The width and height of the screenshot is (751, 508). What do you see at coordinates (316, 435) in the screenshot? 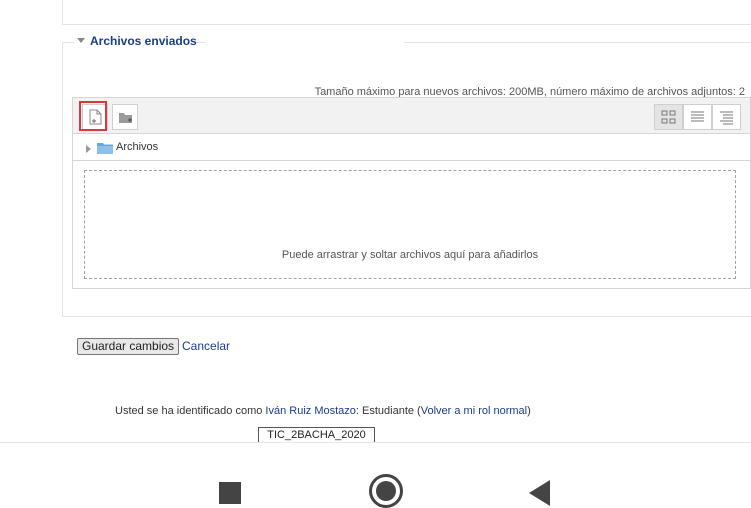
I see `course-home-button: TIC_2BACHA_2020` at bounding box center [316, 435].